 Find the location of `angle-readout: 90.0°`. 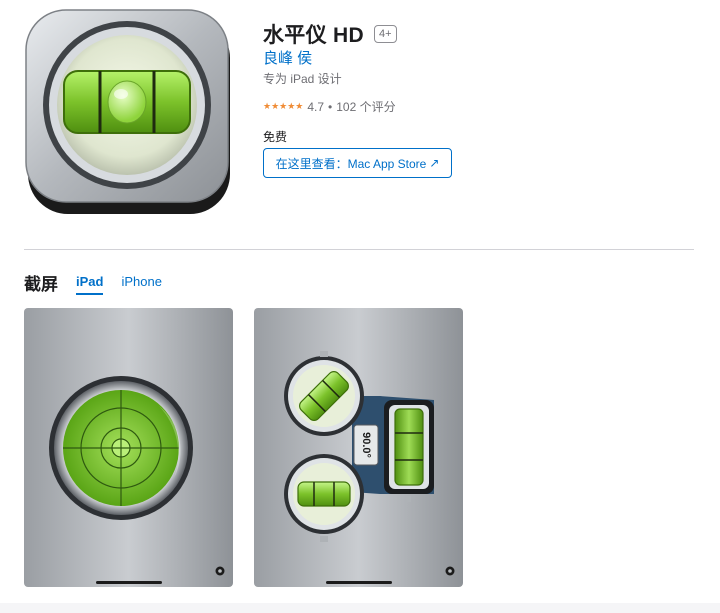

angle-readout: 90.0° is located at coordinates (366, 445).